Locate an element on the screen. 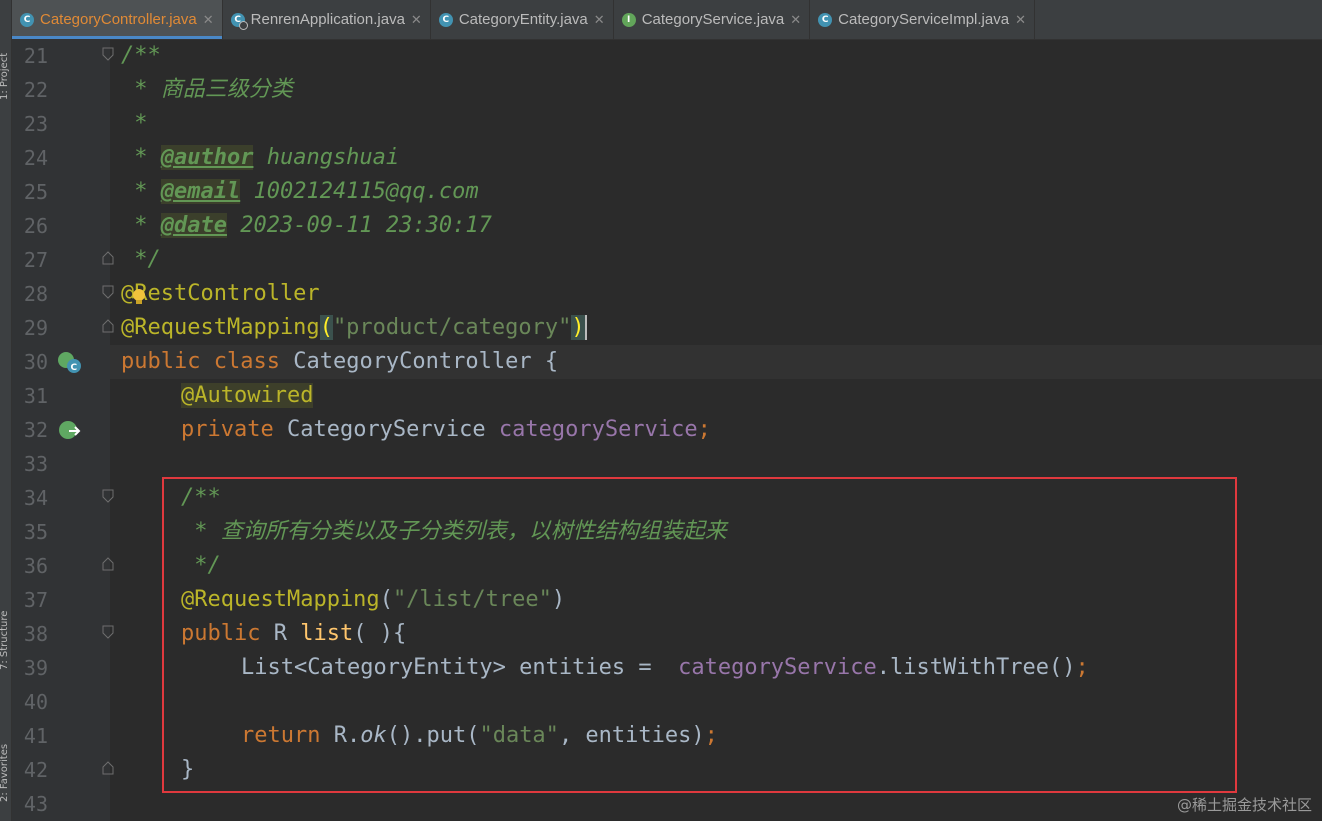 Image resolution: width=1322 pixels, height=821 pixels. tab-renren-application: C RenrenApplication.java ✕ is located at coordinates (327, 19).